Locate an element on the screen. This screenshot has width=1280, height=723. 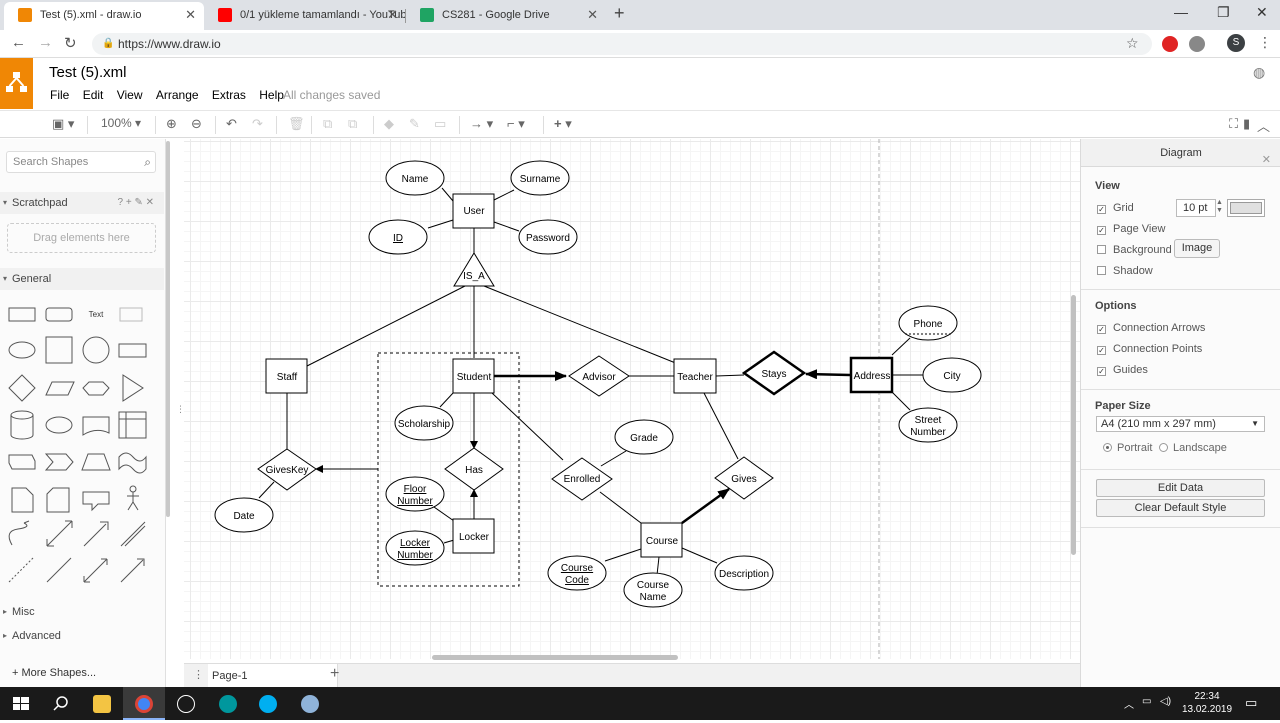
close-panel-icon: ✕ is located at coordinates (1266, 160).